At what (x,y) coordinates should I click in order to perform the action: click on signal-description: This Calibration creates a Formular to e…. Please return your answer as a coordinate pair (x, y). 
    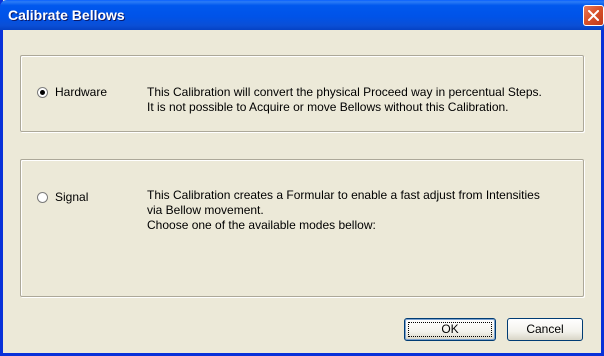
    Looking at the image, I should click on (343, 210).